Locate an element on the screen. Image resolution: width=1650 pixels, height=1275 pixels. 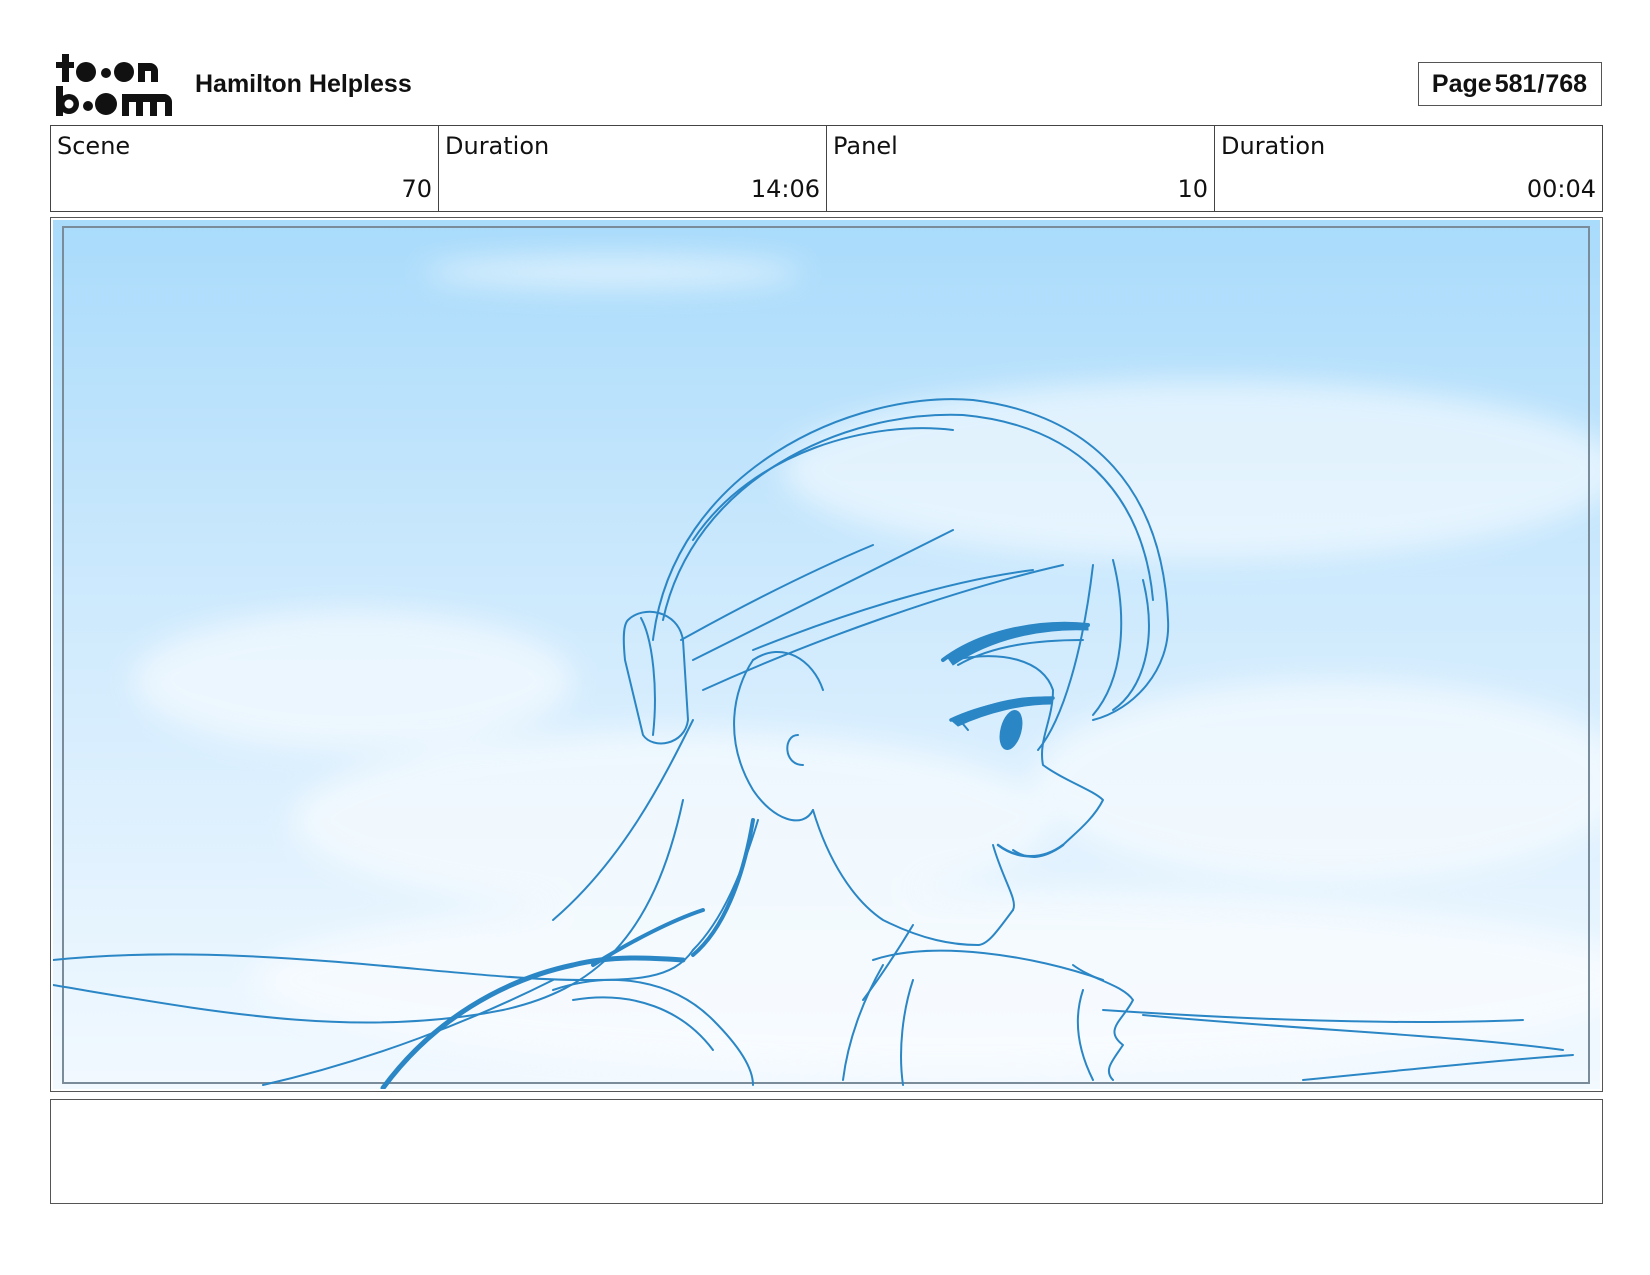
panel-value: 10 is located at coordinates (1192, 189).